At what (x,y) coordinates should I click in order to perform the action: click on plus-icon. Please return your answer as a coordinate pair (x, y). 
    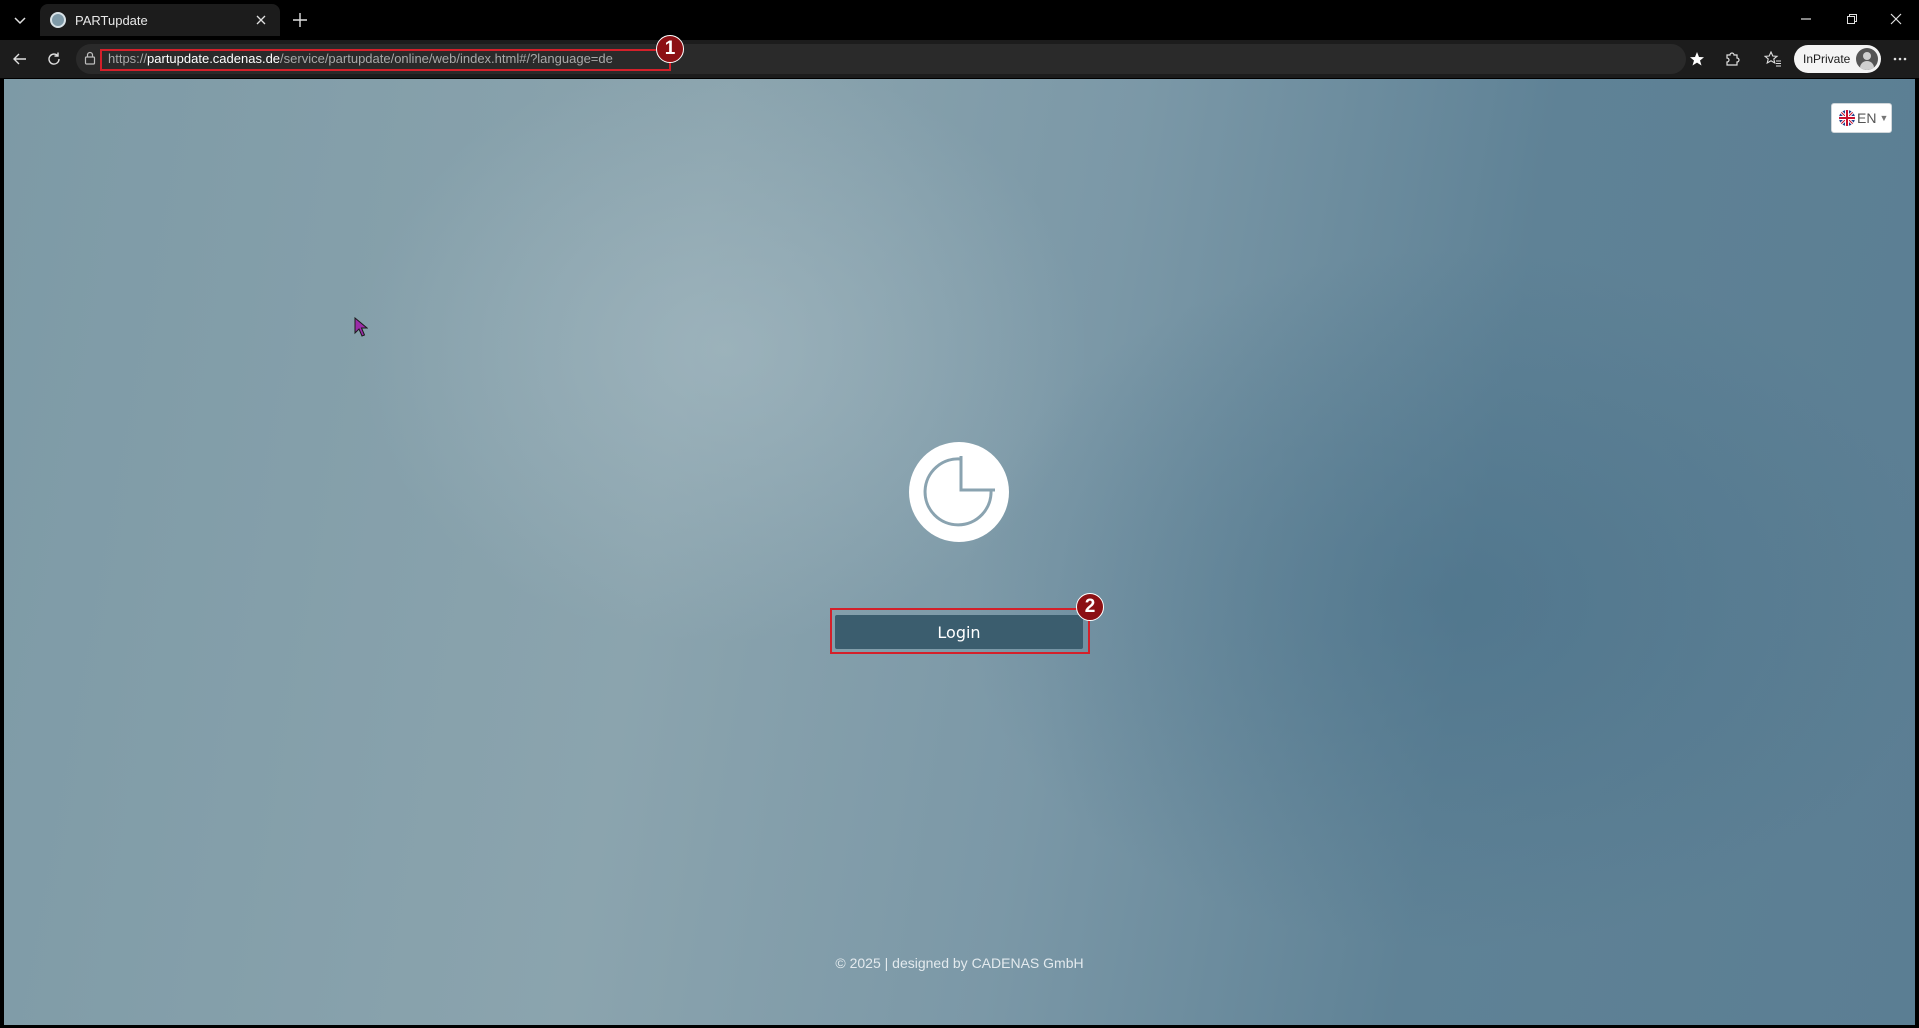
    Looking at the image, I should click on (300, 20).